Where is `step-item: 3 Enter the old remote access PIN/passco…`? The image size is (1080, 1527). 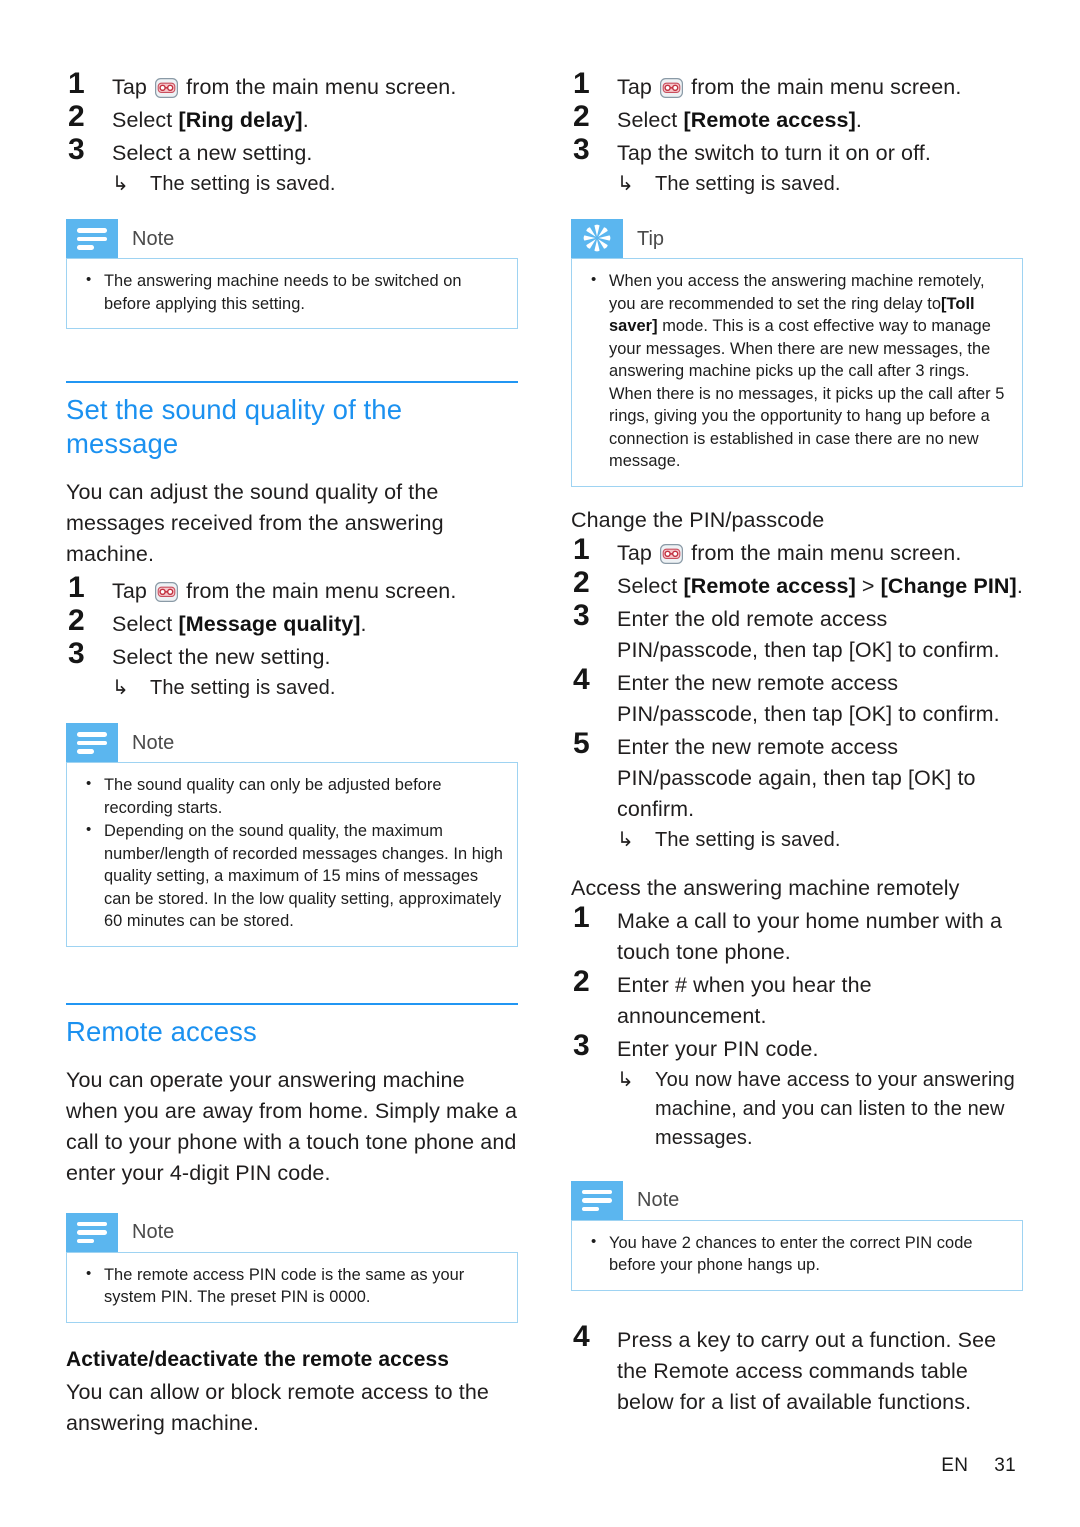 step-item: 3 Enter the old remote access PIN/passco… is located at coordinates (797, 633).